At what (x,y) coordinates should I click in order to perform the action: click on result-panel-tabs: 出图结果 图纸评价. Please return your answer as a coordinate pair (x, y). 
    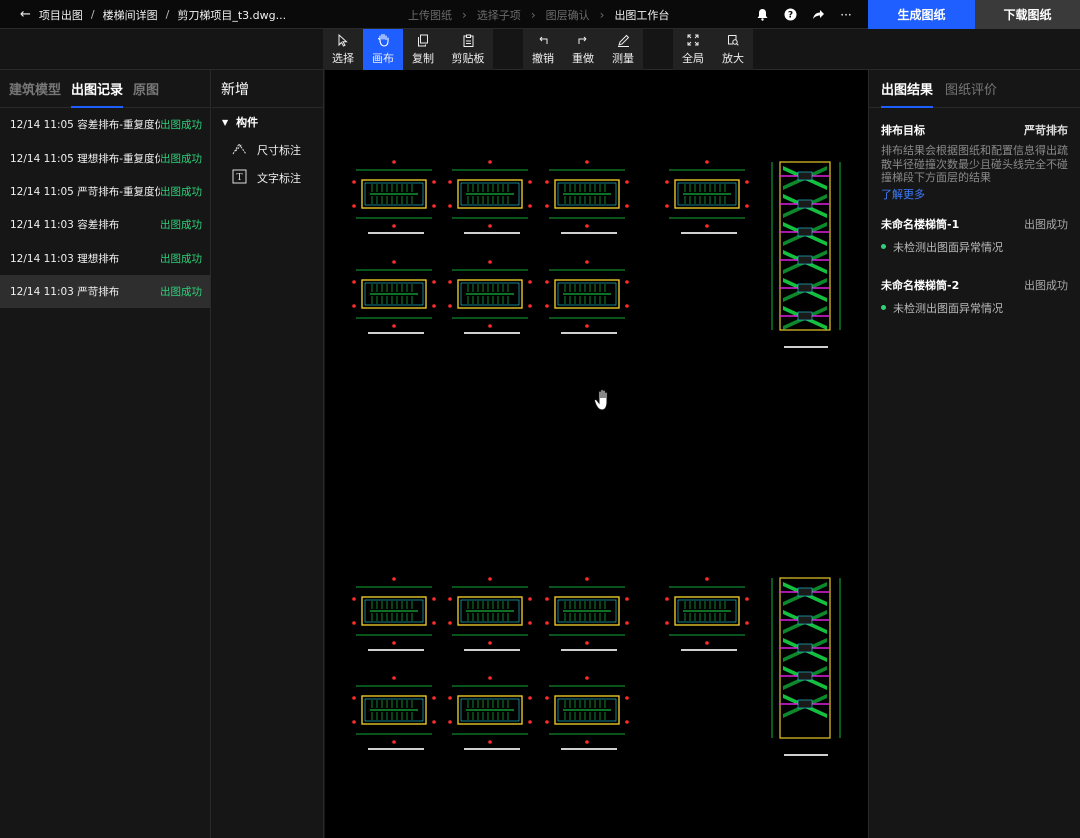
    Looking at the image, I should click on (974, 89).